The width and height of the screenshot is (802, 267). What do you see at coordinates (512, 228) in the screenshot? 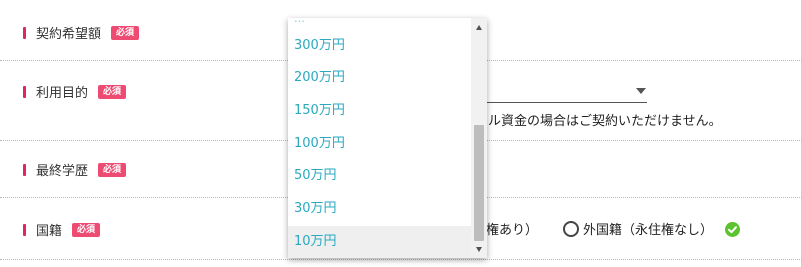
I see `nationality-option-permanent-label: 権あり）` at bounding box center [512, 228].